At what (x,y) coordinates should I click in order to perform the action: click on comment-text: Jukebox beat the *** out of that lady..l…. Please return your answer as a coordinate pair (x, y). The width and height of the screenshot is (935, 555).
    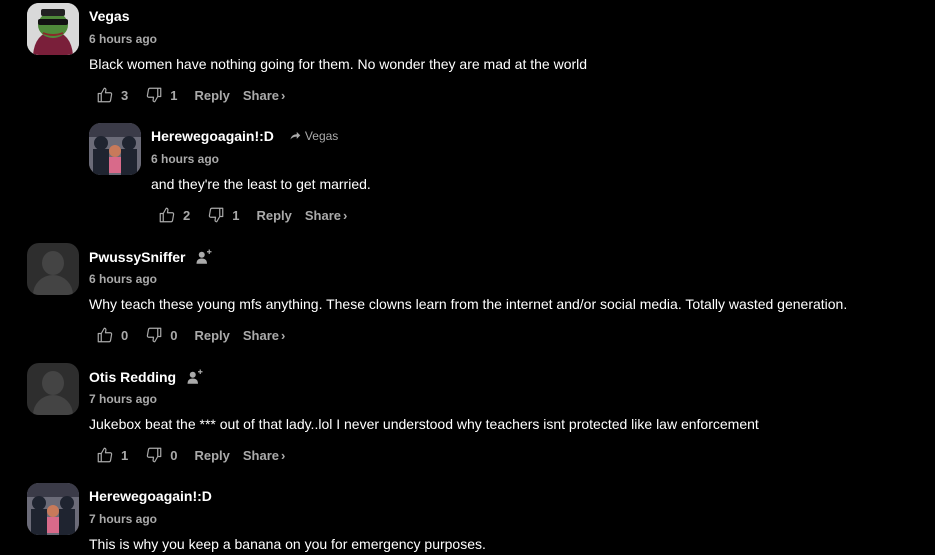
    Looking at the image, I should click on (424, 424).